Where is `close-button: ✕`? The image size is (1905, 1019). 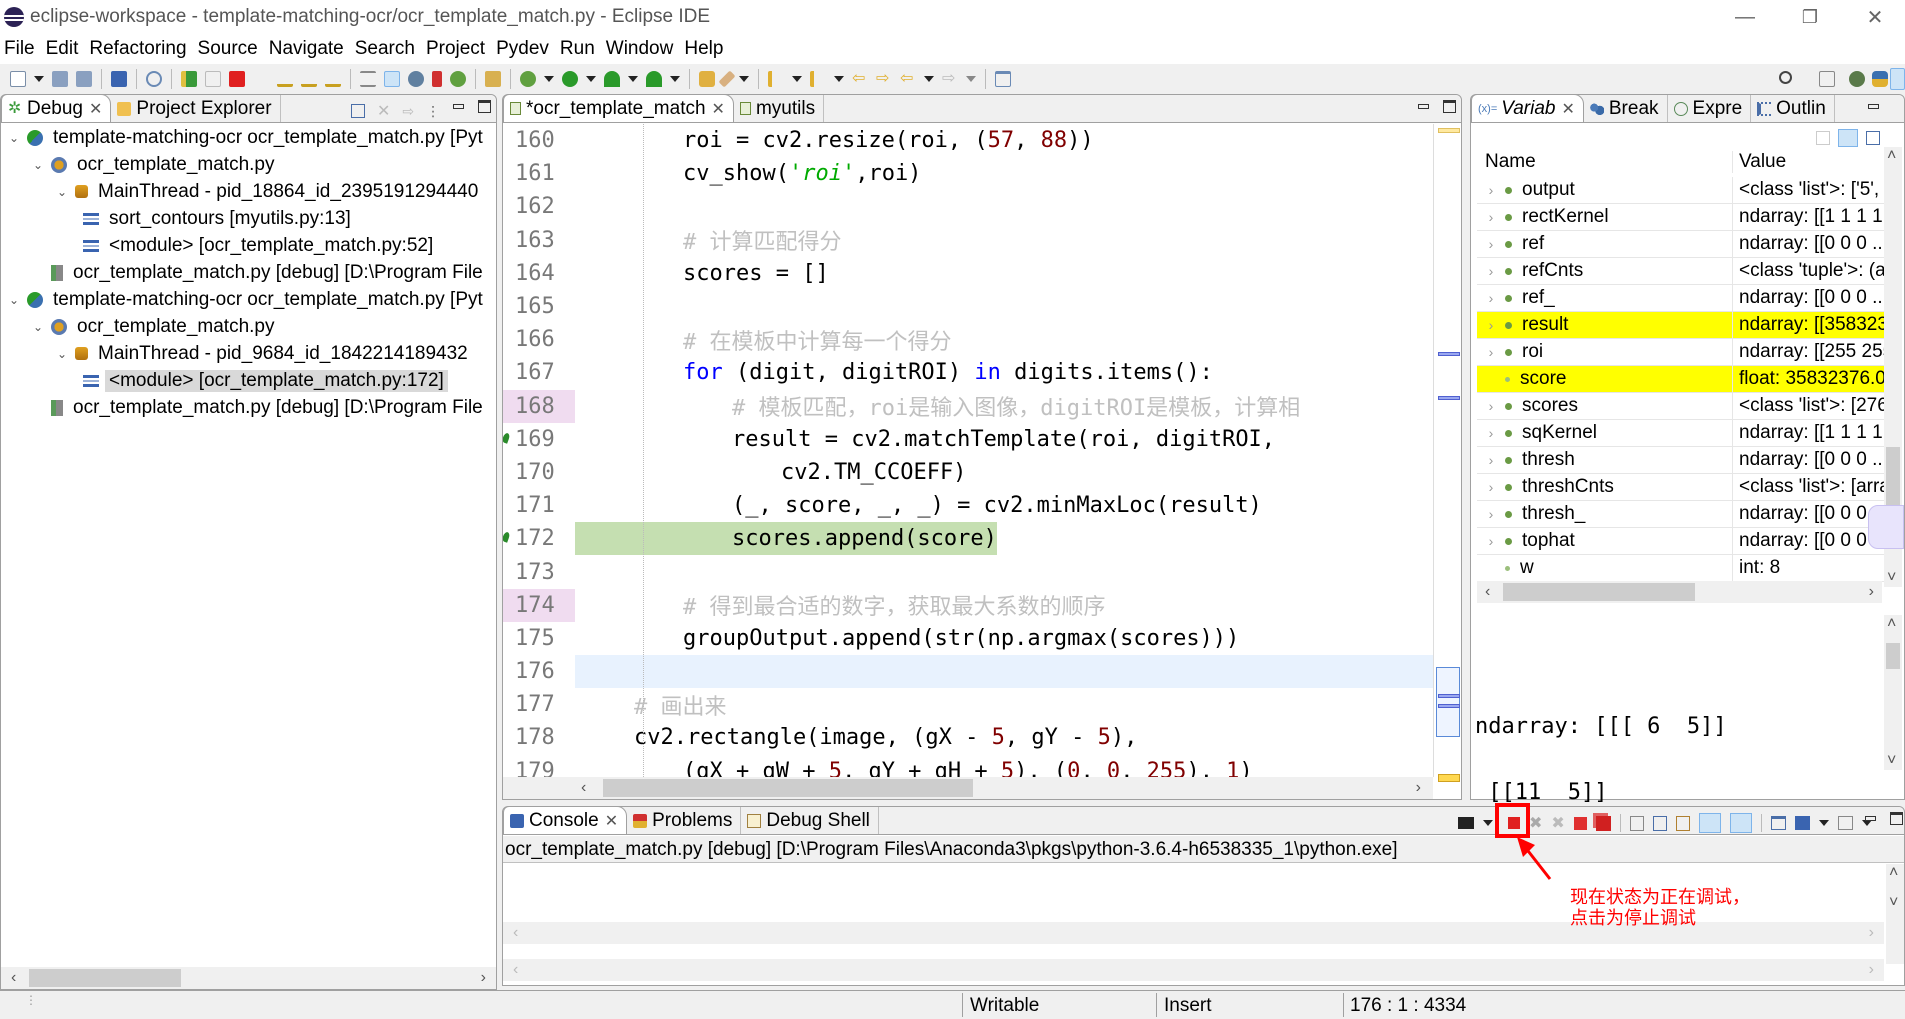
close-button: ✕ is located at coordinates (1875, 17).